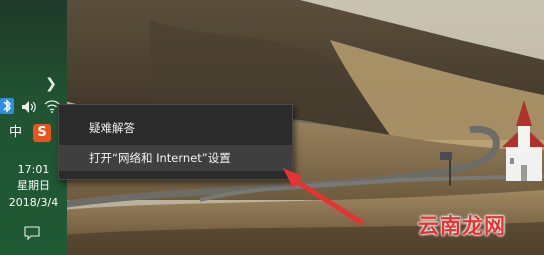 The image size is (544, 255). Describe the element at coordinates (175, 158) in the screenshot. I see `menu-item-open-network-settings: 打开“网络和 Internet”设置` at that location.